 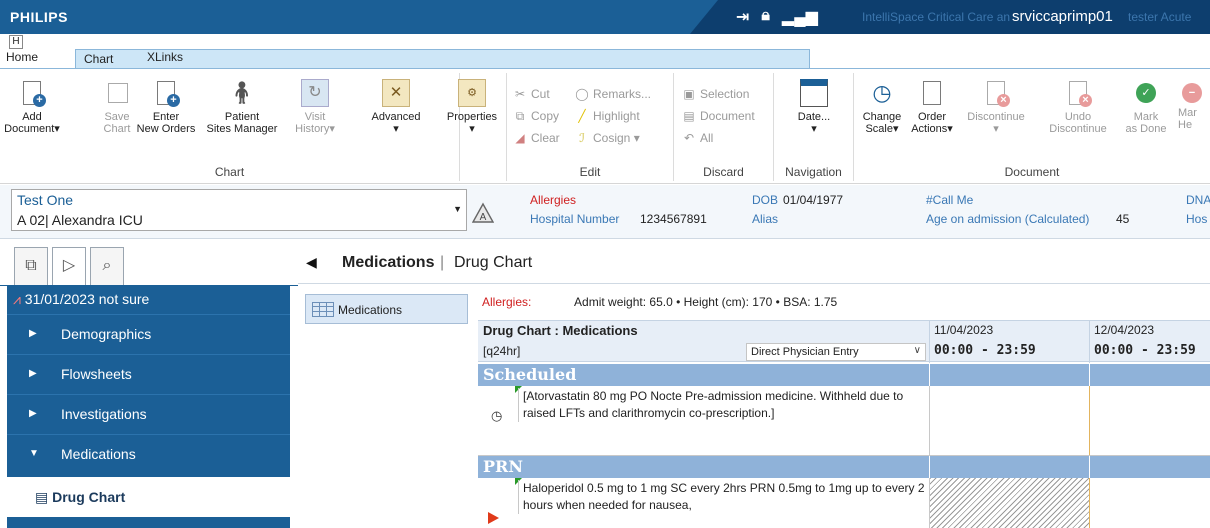 I want to click on clear-button: ◢ Clear, so click(x=536, y=138).